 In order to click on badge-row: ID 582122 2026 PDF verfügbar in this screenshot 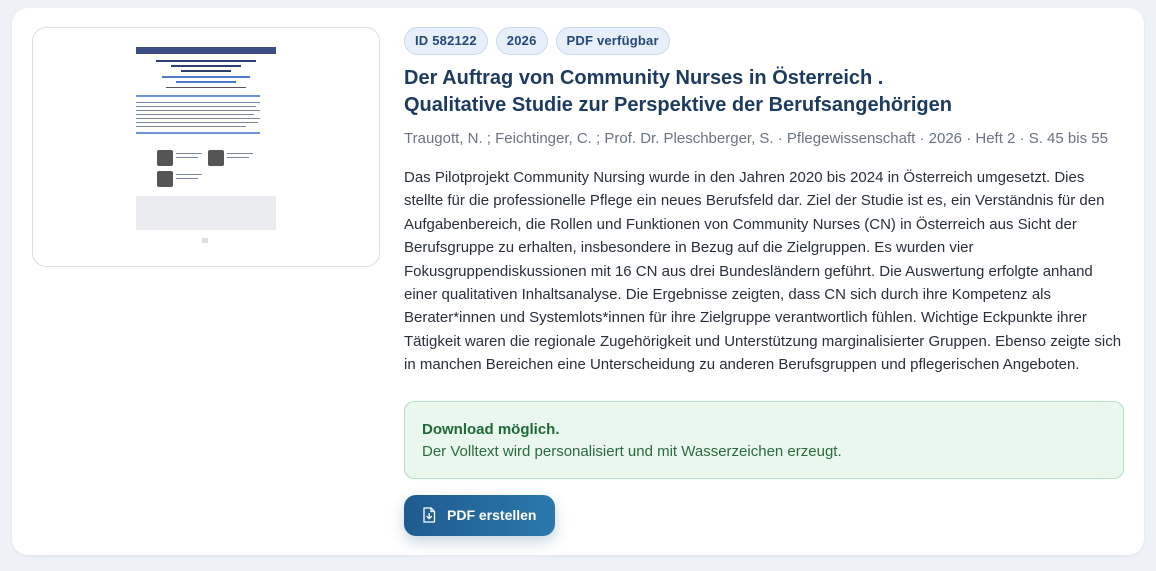, I will do `click(537, 41)`.